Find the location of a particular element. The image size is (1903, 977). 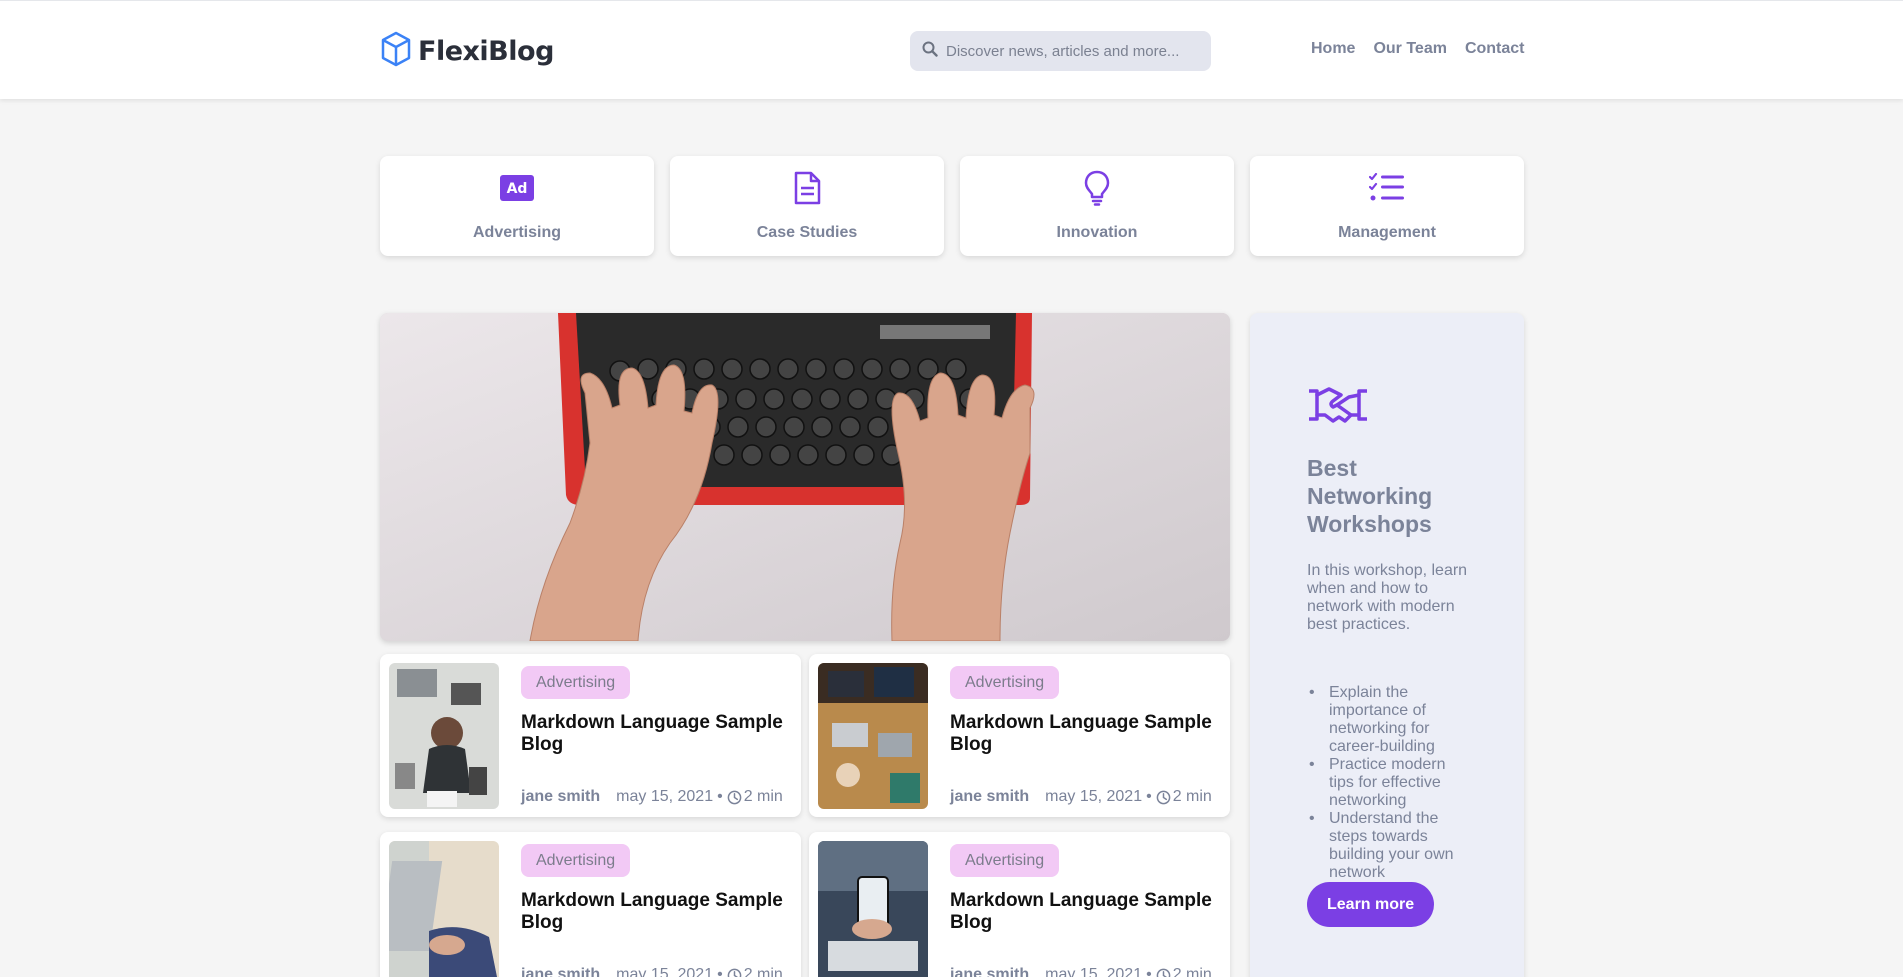

main-nav: Home Our Team Contact is located at coordinates (1418, 49).